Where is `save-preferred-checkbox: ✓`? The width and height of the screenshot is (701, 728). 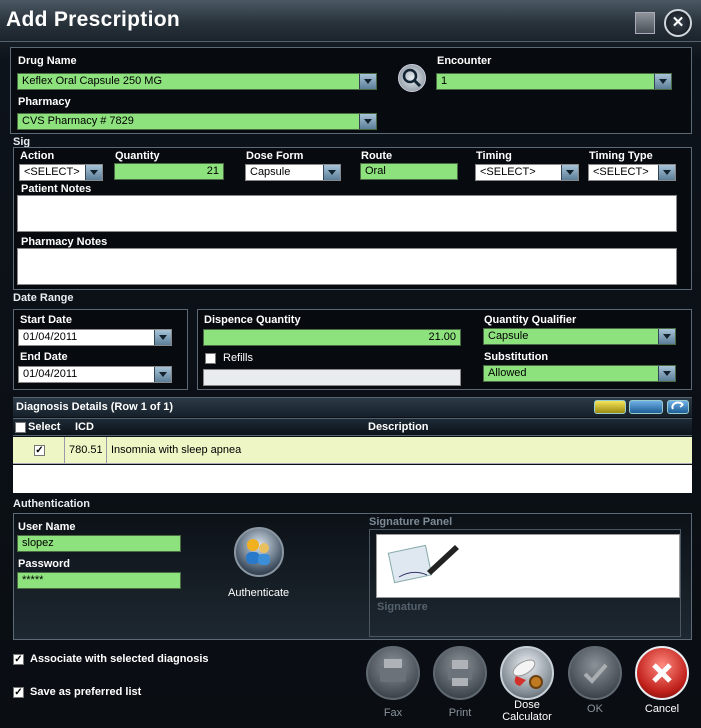 save-preferred-checkbox: ✓ is located at coordinates (18, 692).